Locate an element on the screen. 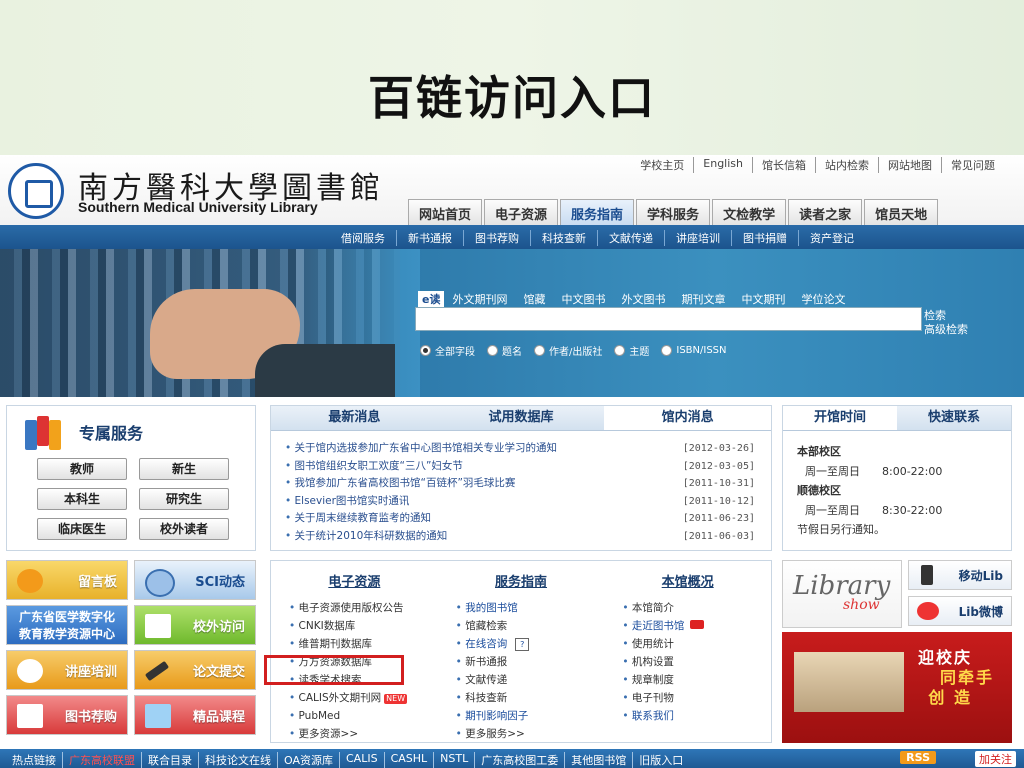 The width and height of the screenshot is (1024, 768). subnav-doc-delivery: 文献传递 is located at coordinates (631, 238).